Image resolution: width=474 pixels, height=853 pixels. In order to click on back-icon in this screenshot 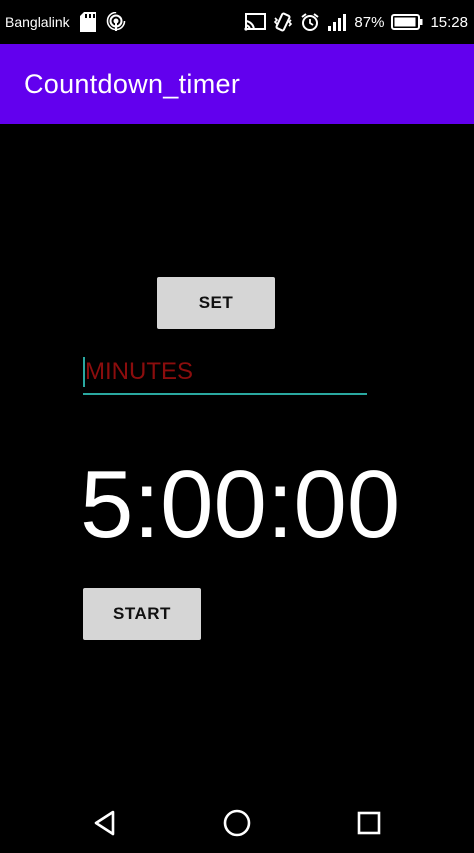, I will do `click(105, 823)`.